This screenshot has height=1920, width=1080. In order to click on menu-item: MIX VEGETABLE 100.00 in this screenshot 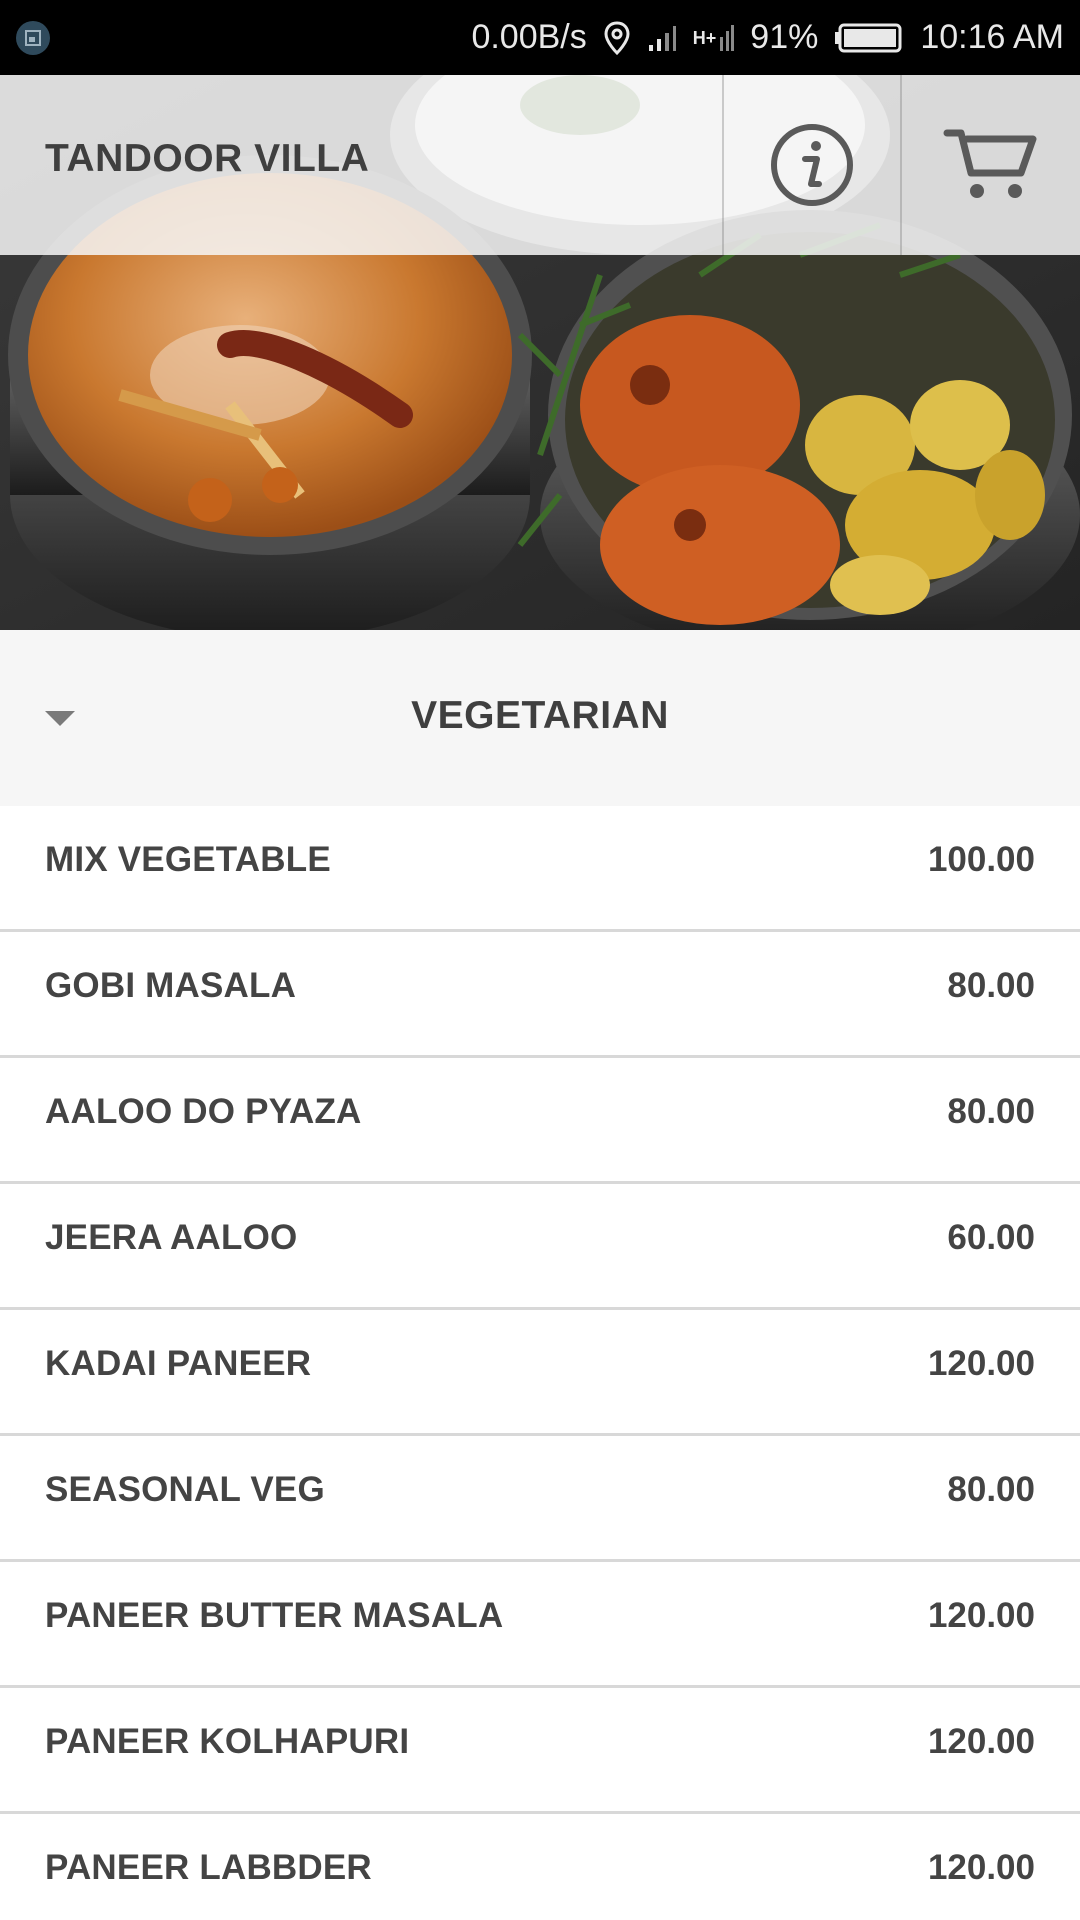, I will do `click(540, 869)`.